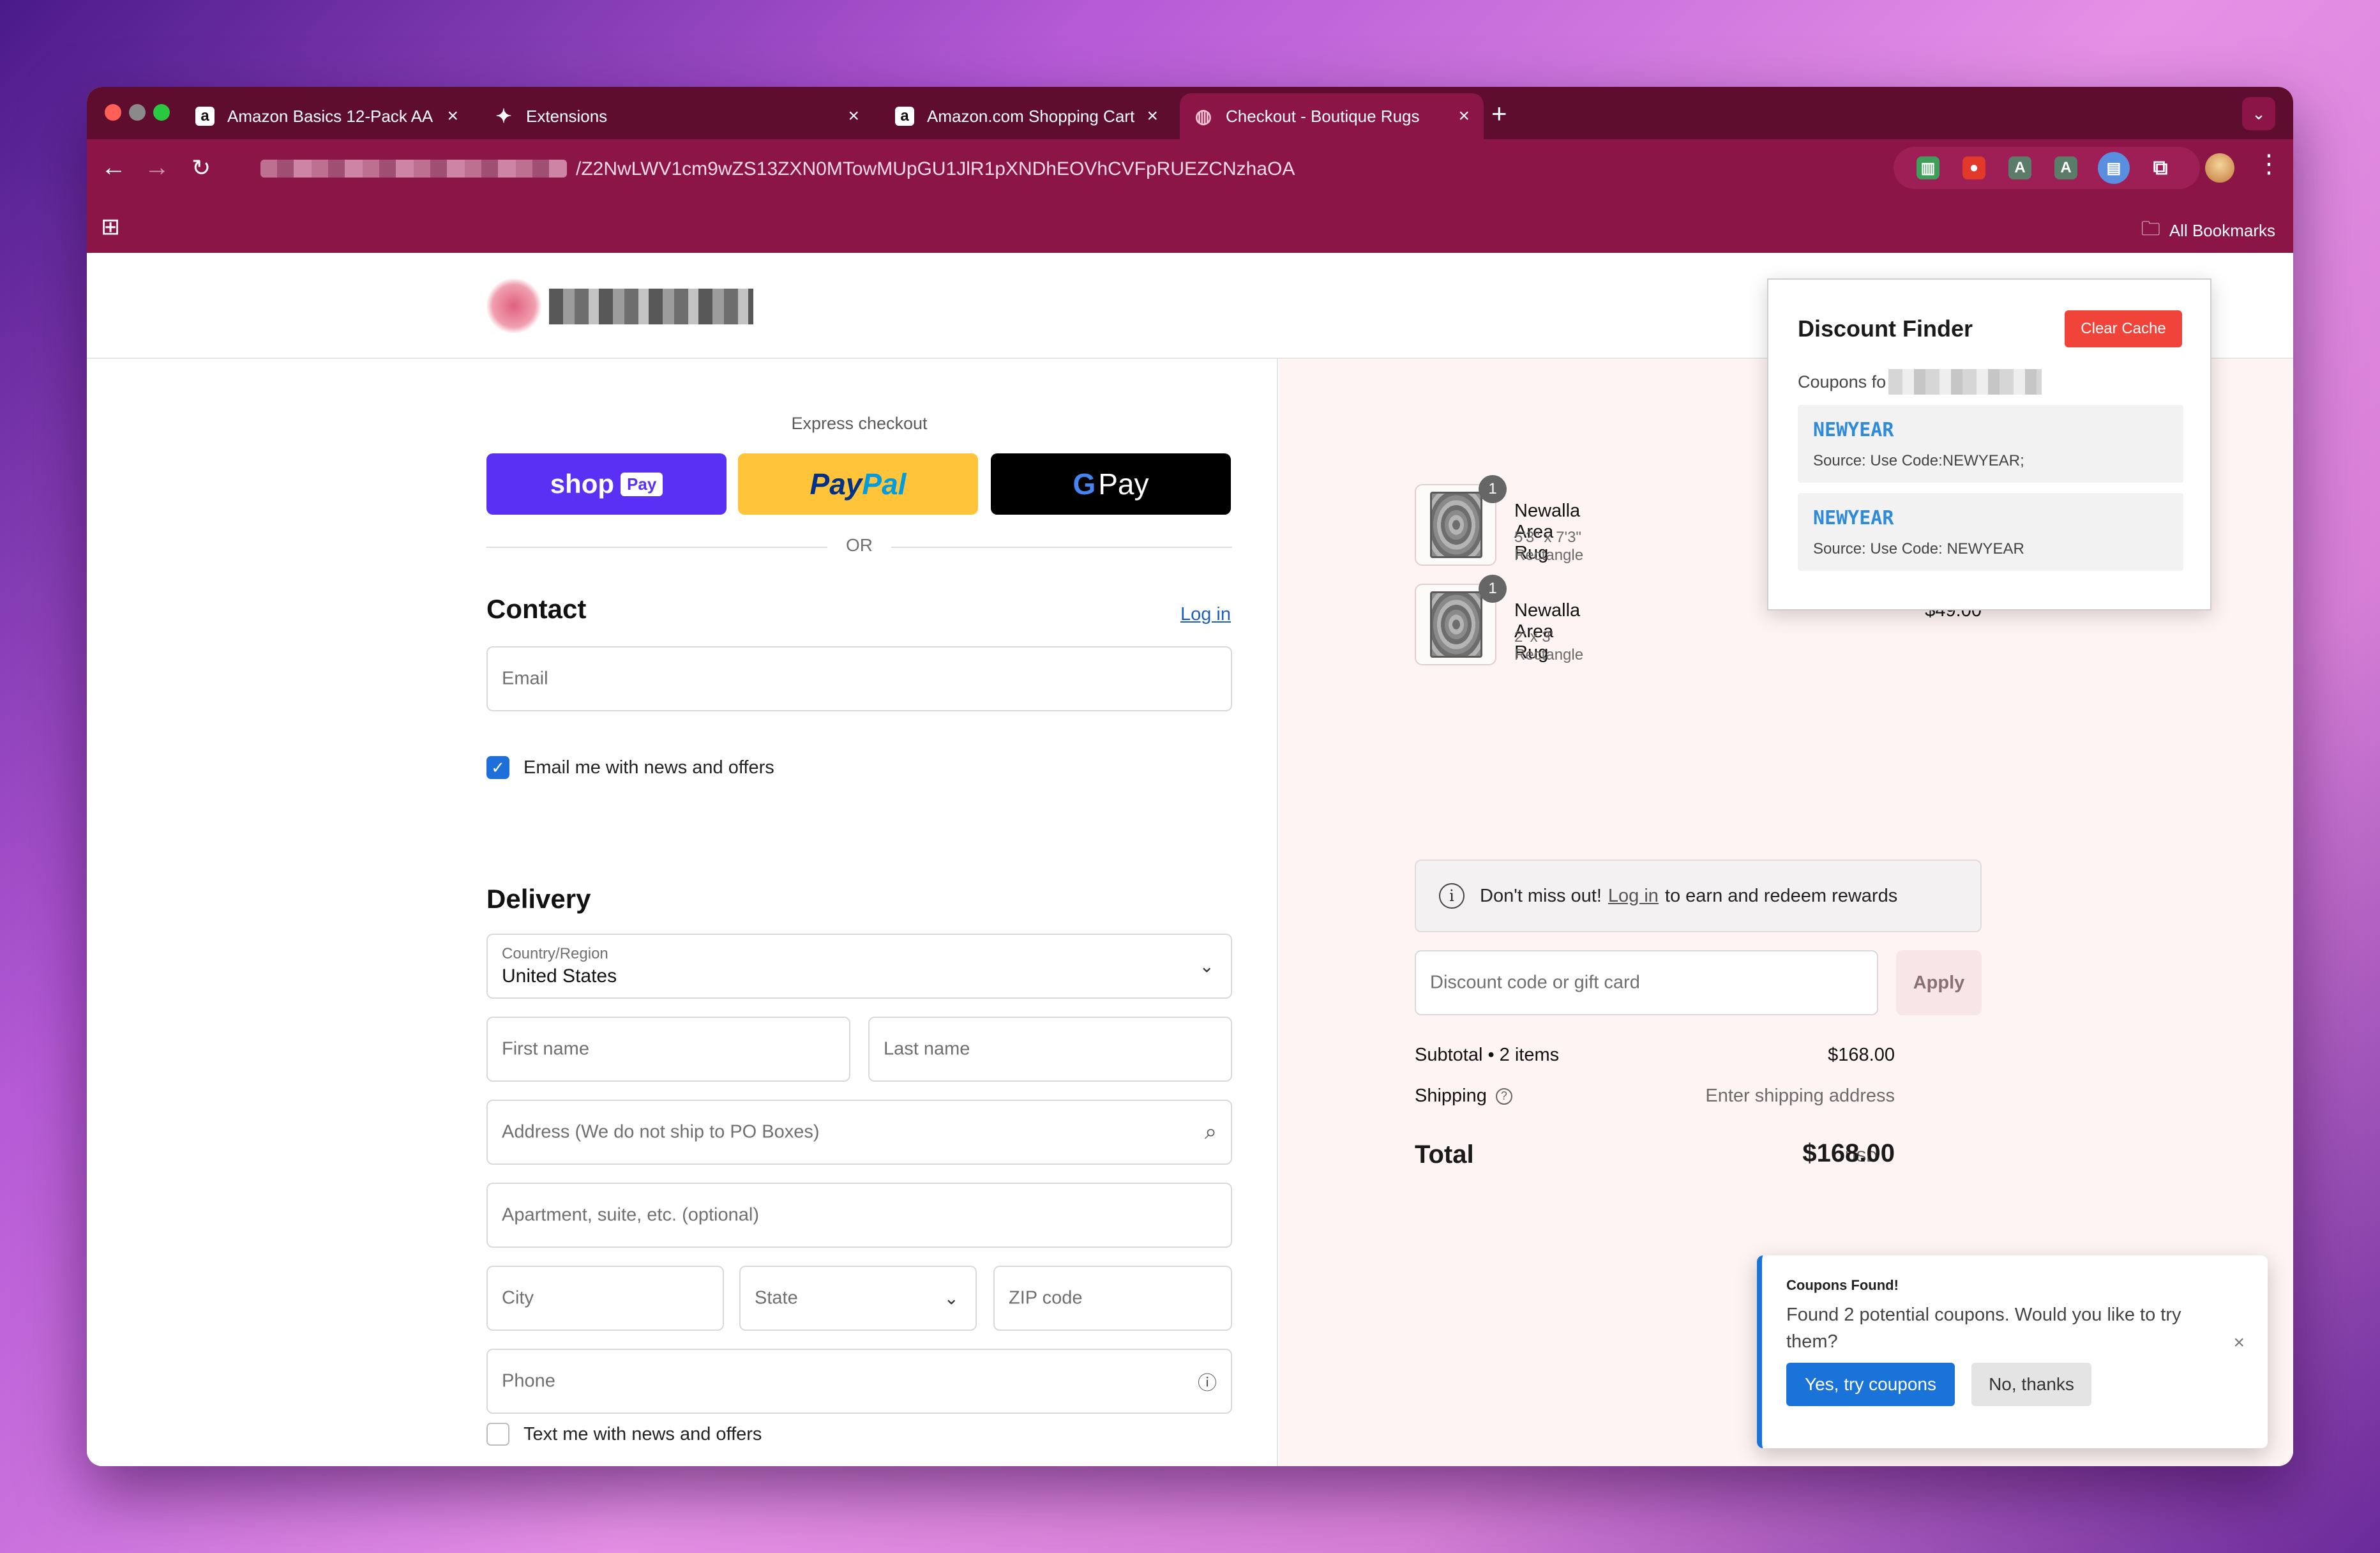 The height and width of the screenshot is (1553, 2380). I want to click on email-news-option: ✓ Email me with news and offers, so click(630, 768).